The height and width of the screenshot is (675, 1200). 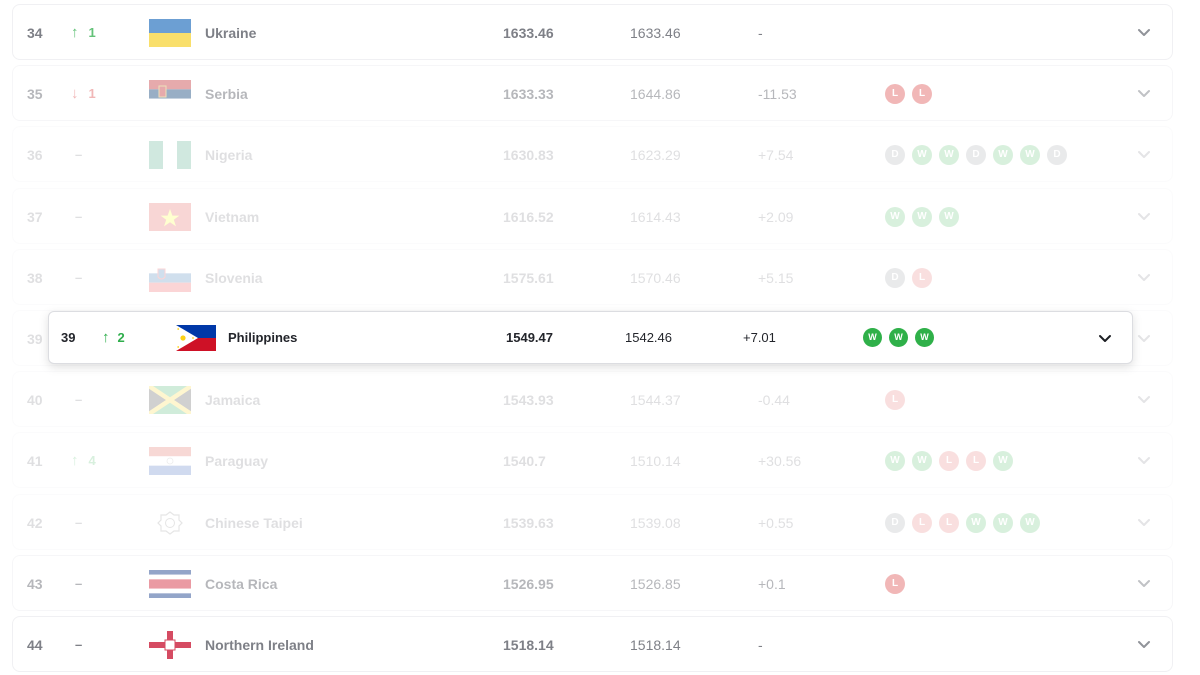 I want to click on previous-points: 1526.85, so click(x=655, y=583).